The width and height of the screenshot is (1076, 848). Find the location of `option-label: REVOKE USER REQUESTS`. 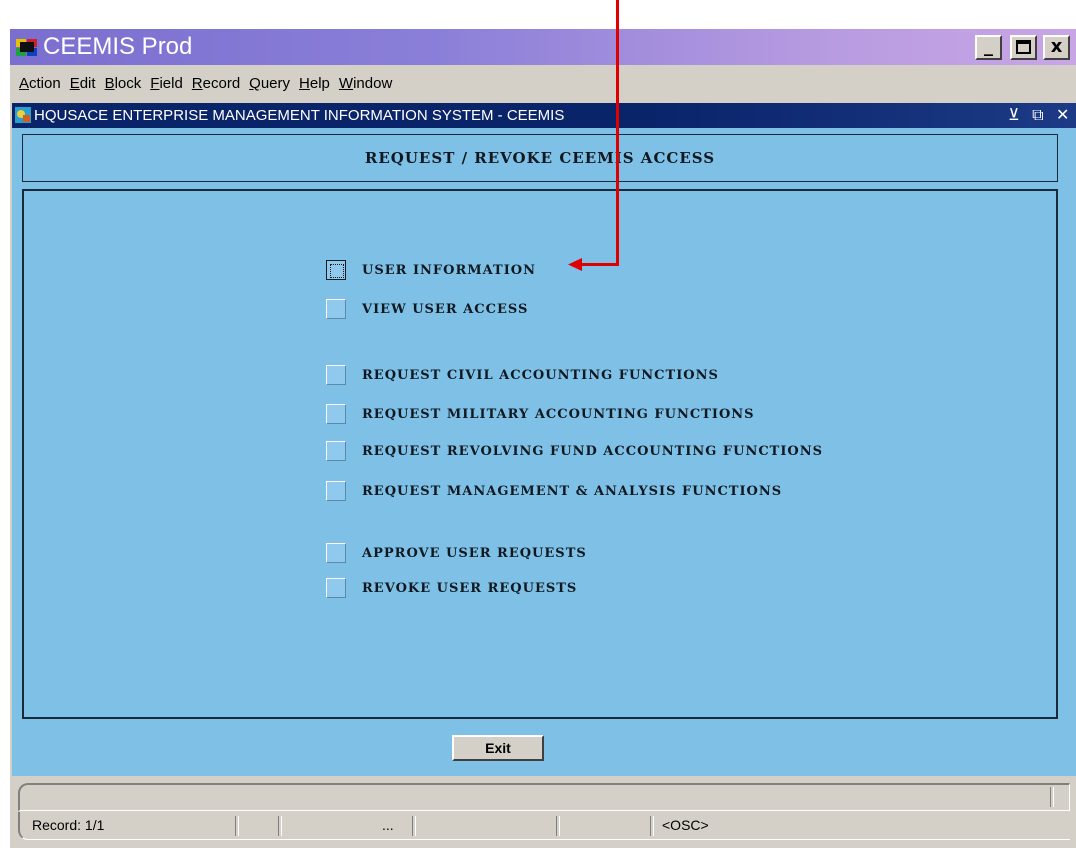

option-label: REVOKE USER REQUESTS is located at coordinates (470, 588).